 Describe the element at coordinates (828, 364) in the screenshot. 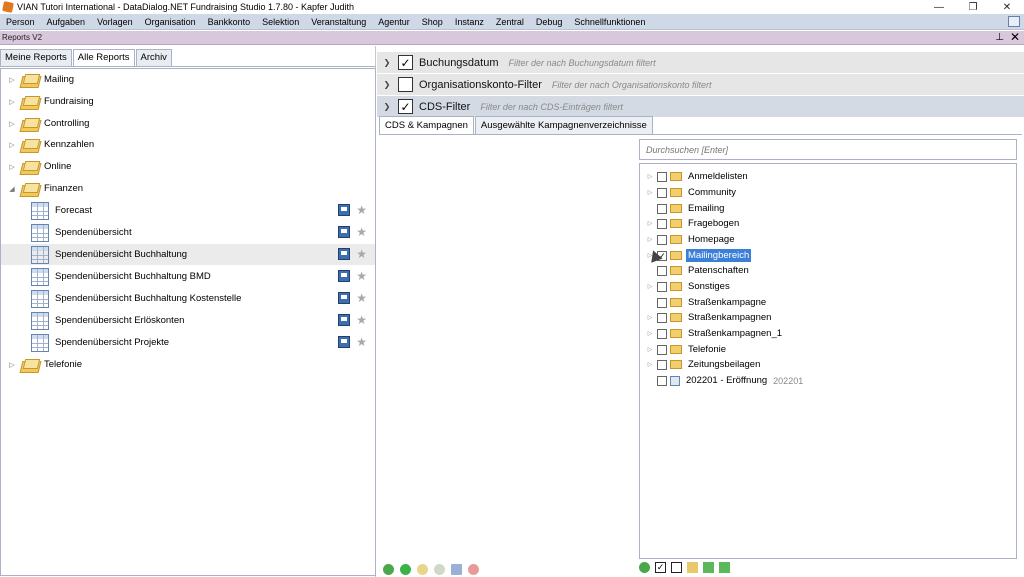

I see `cds-item-zeitungsbeilagen: ▷ Zeitungsbeilagen` at that location.